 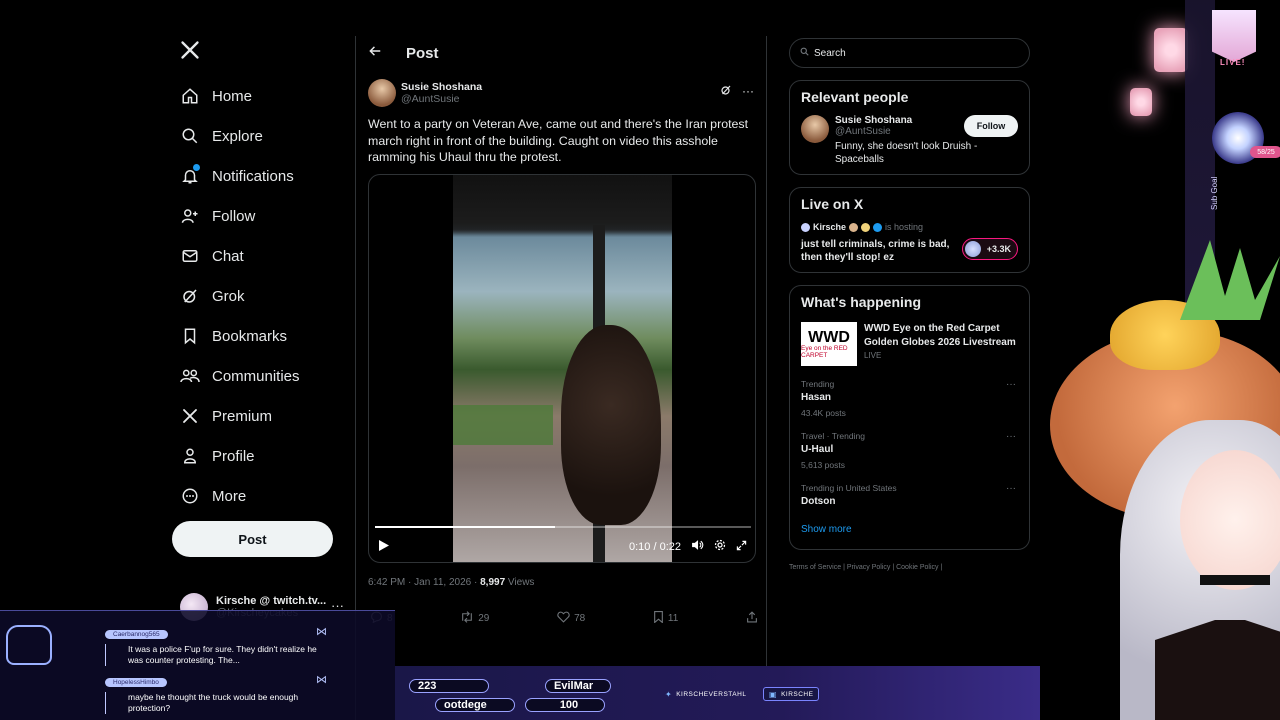 What do you see at coordinates (250, 336) in the screenshot?
I see `nav-bookmarks-label: Bookmarks` at bounding box center [250, 336].